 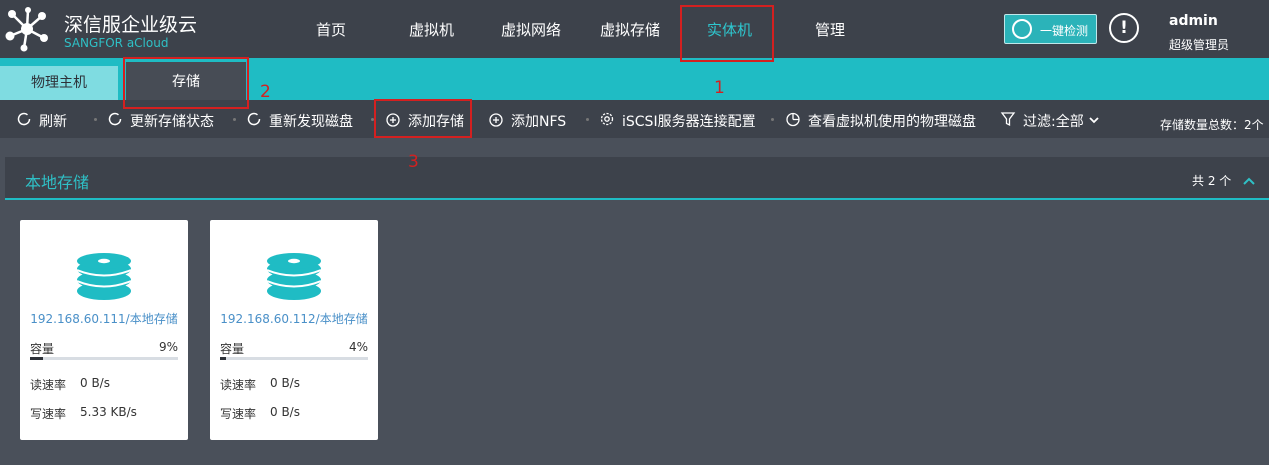 What do you see at coordinates (1212, 181) in the screenshot?
I see `section-count: 共 2 个` at bounding box center [1212, 181].